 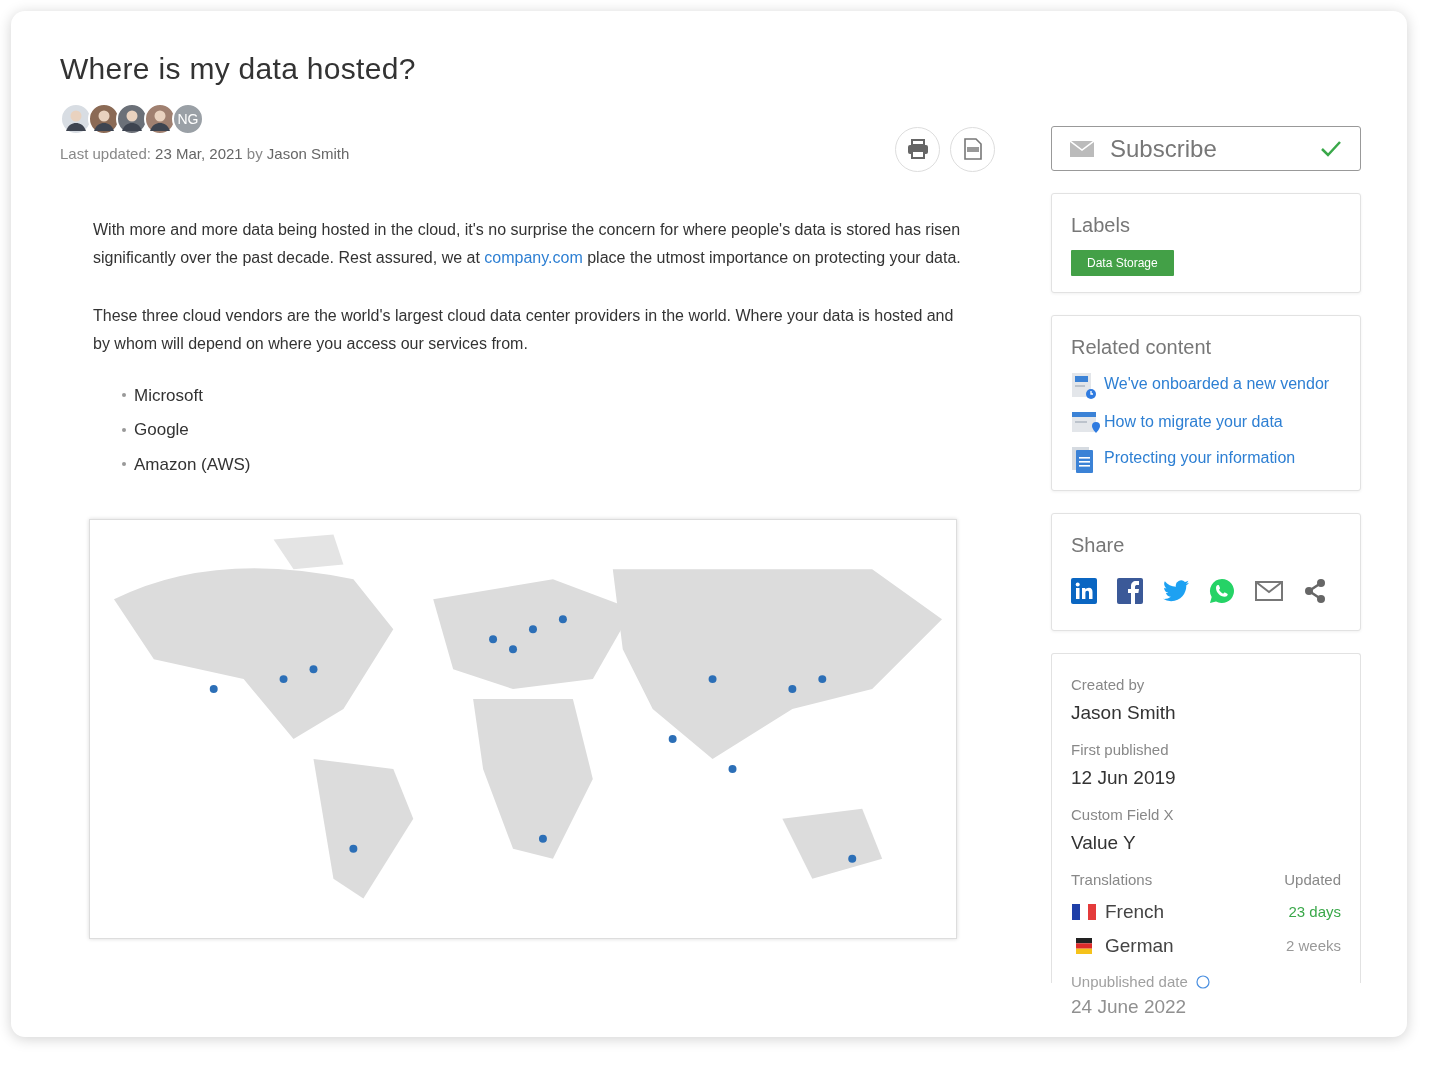 What do you see at coordinates (1217, 384) in the screenshot?
I see `related-link: We've onboarded a new vendor` at bounding box center [1217, 384].